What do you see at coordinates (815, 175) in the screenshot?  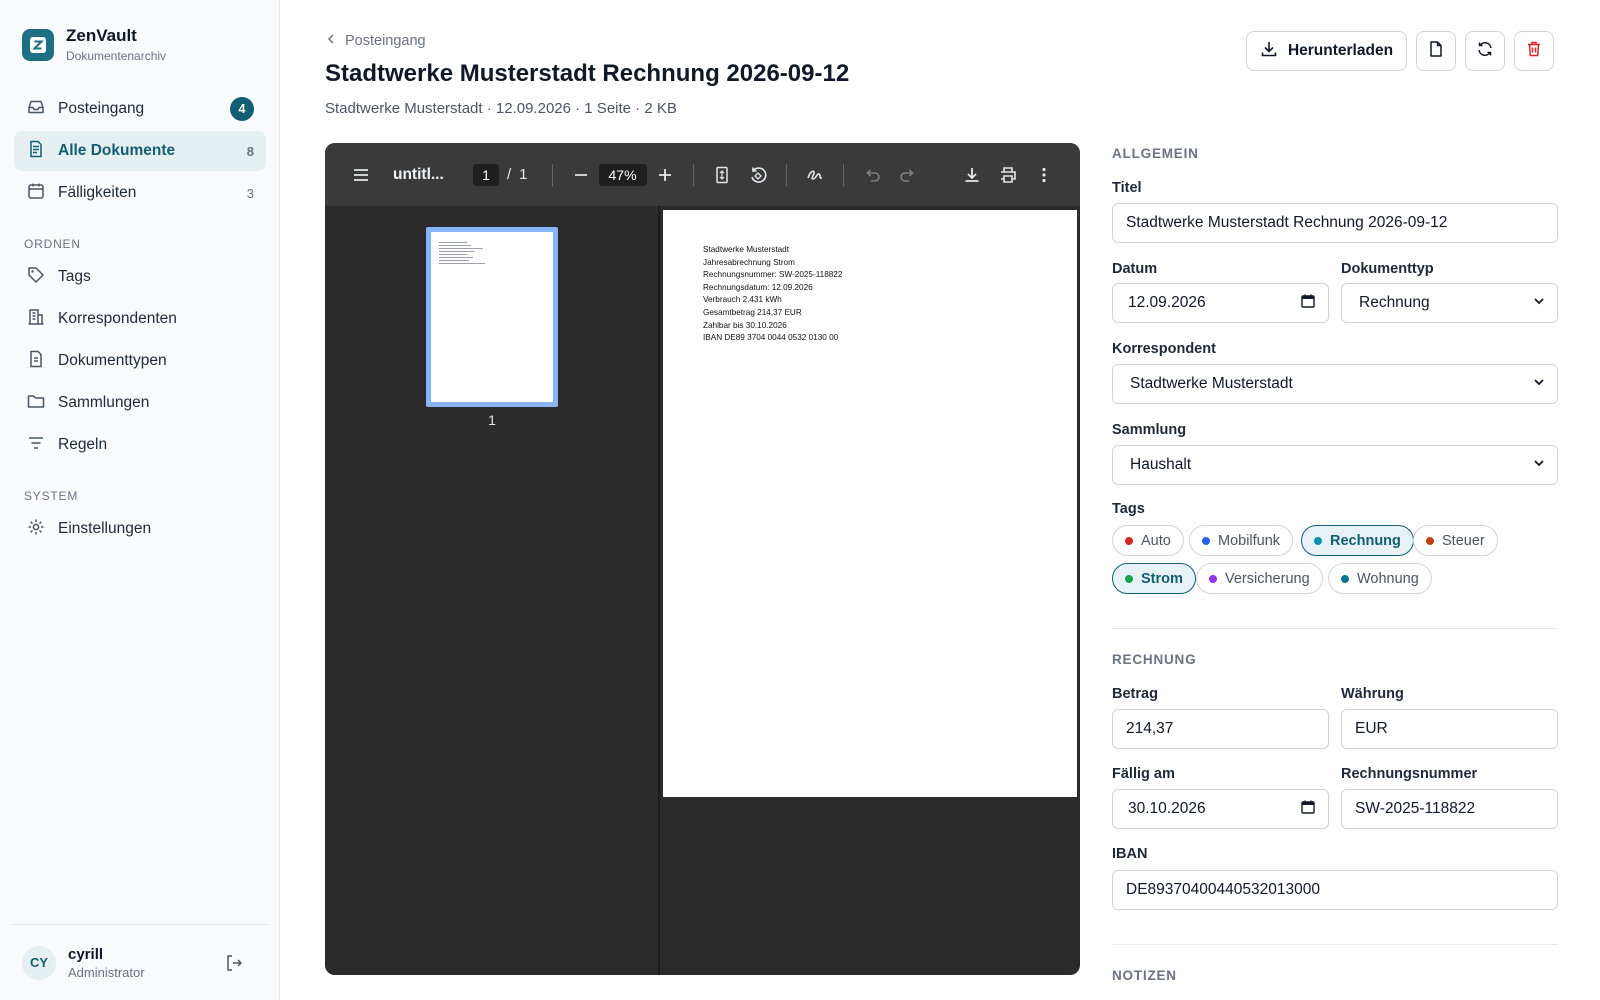 I see `annotate-icon` at bounding box center [815, 175].